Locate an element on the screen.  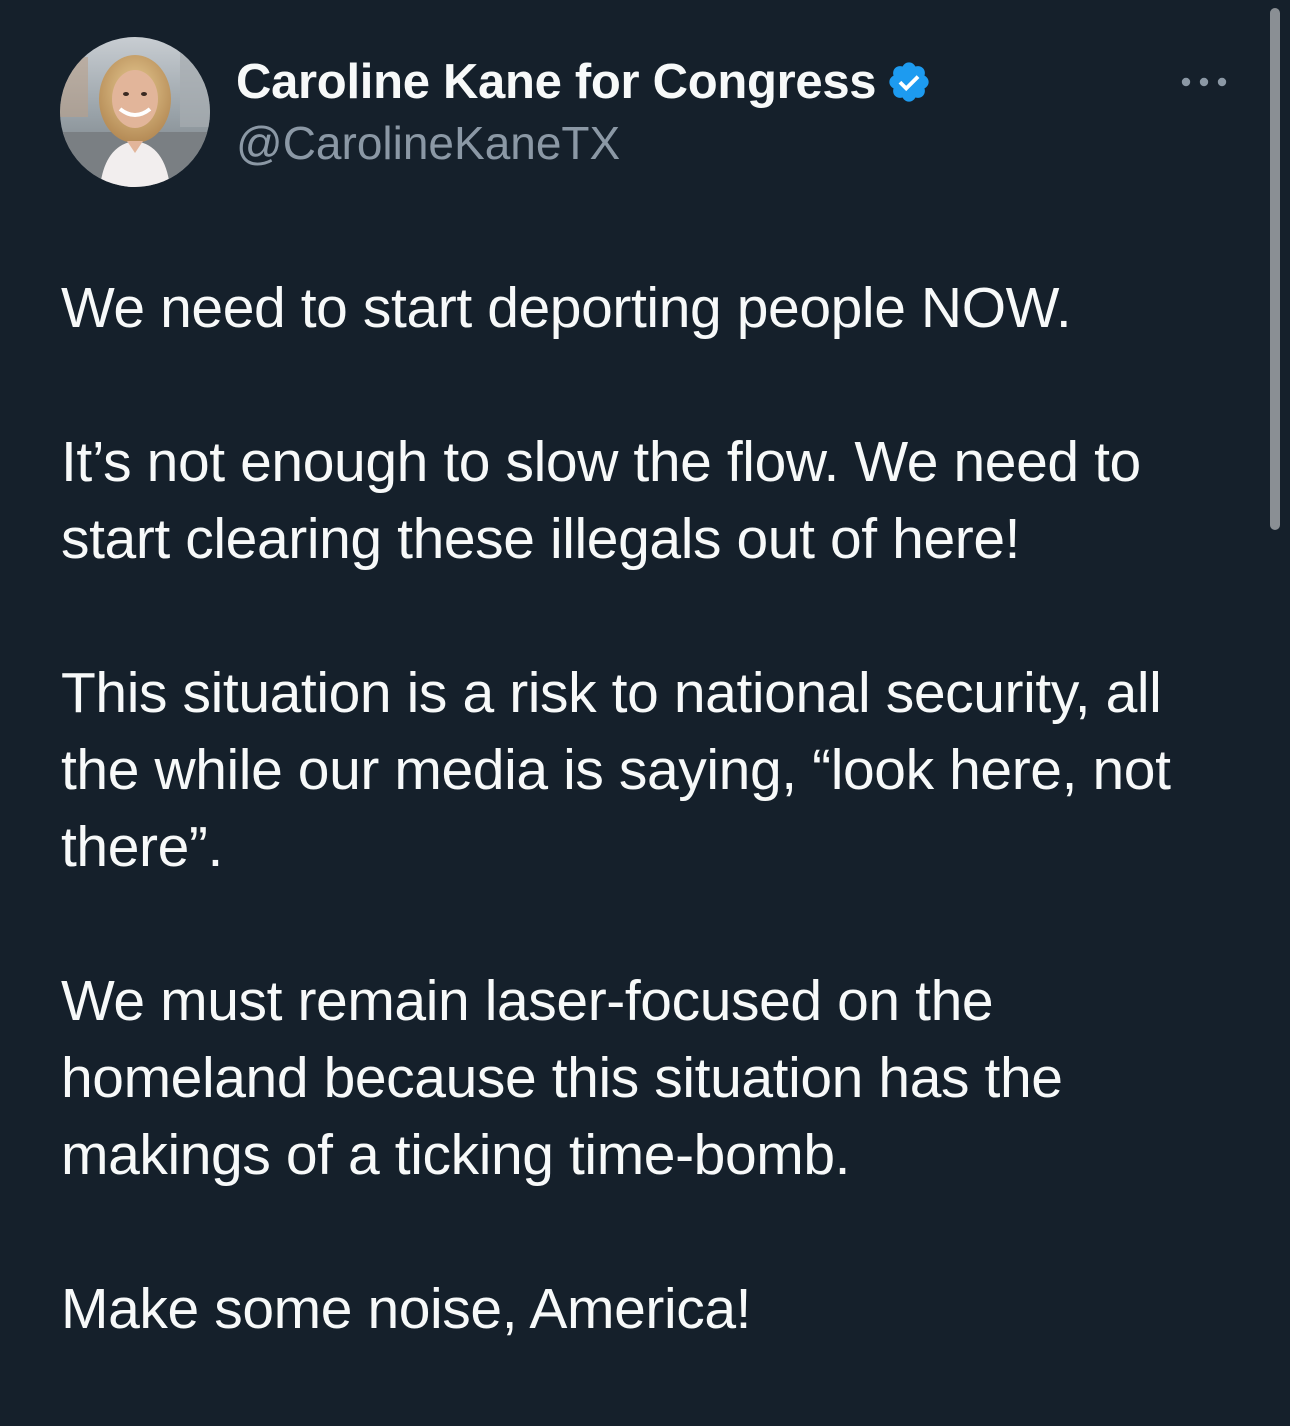
handle: @CarolineKaneTX is located at coordinates (428, 143).